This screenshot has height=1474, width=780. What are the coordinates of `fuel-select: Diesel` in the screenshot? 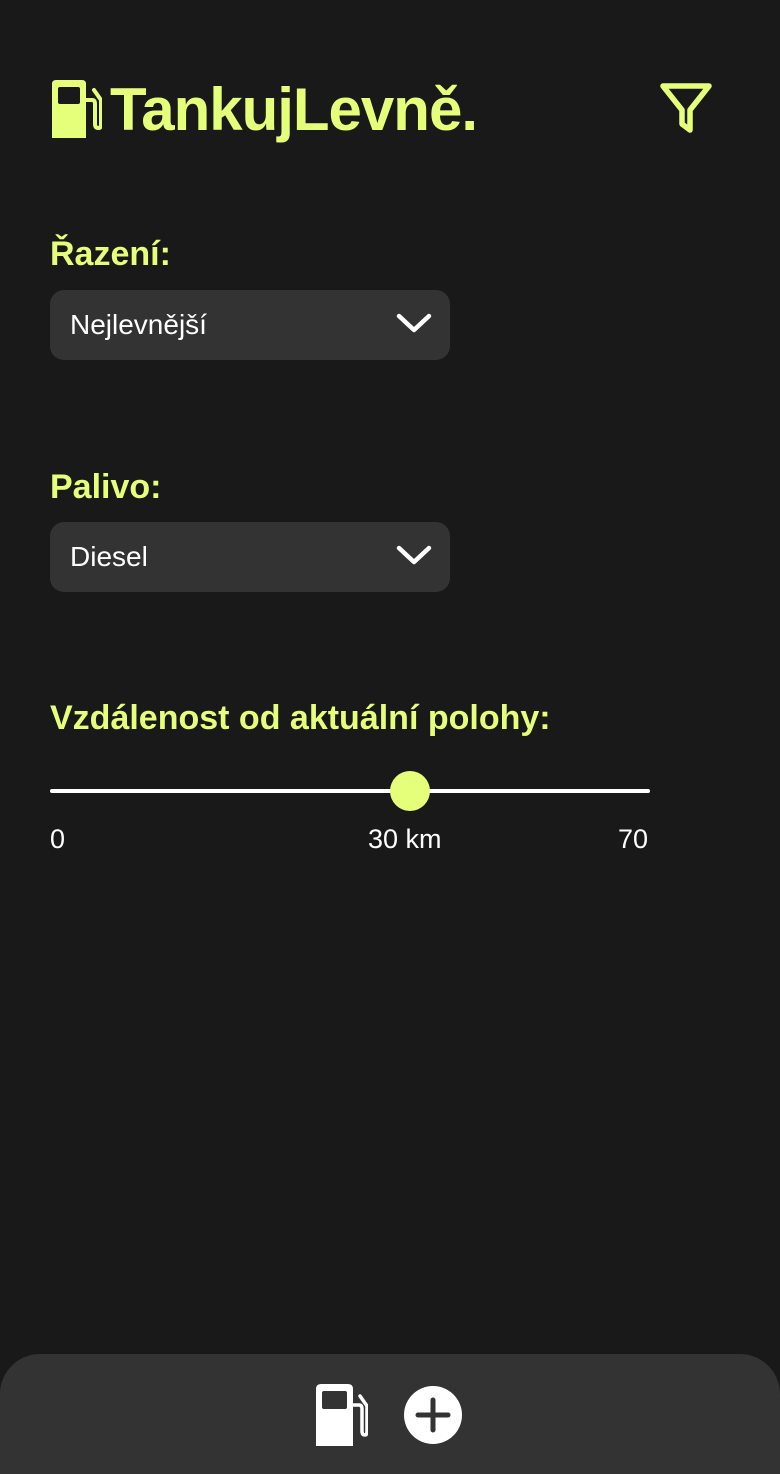 It's located at (250, 557).